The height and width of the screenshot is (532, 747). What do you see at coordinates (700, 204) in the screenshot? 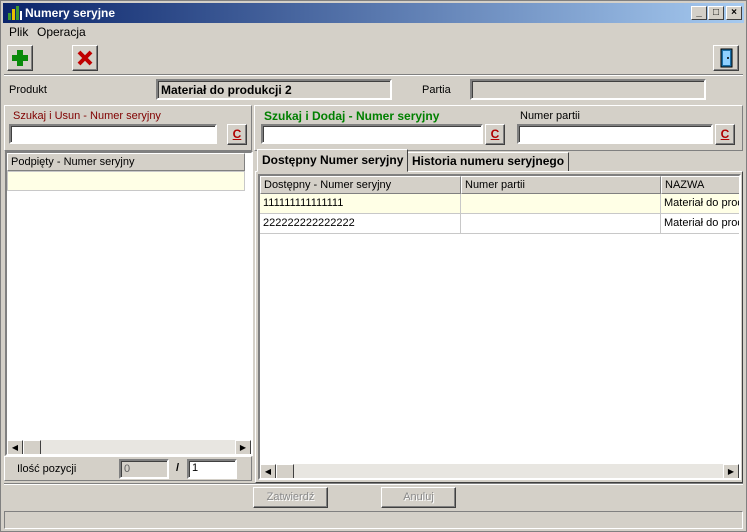
I see `table-row-1-name: Materiał do prod` at bounding box center [700, 204].